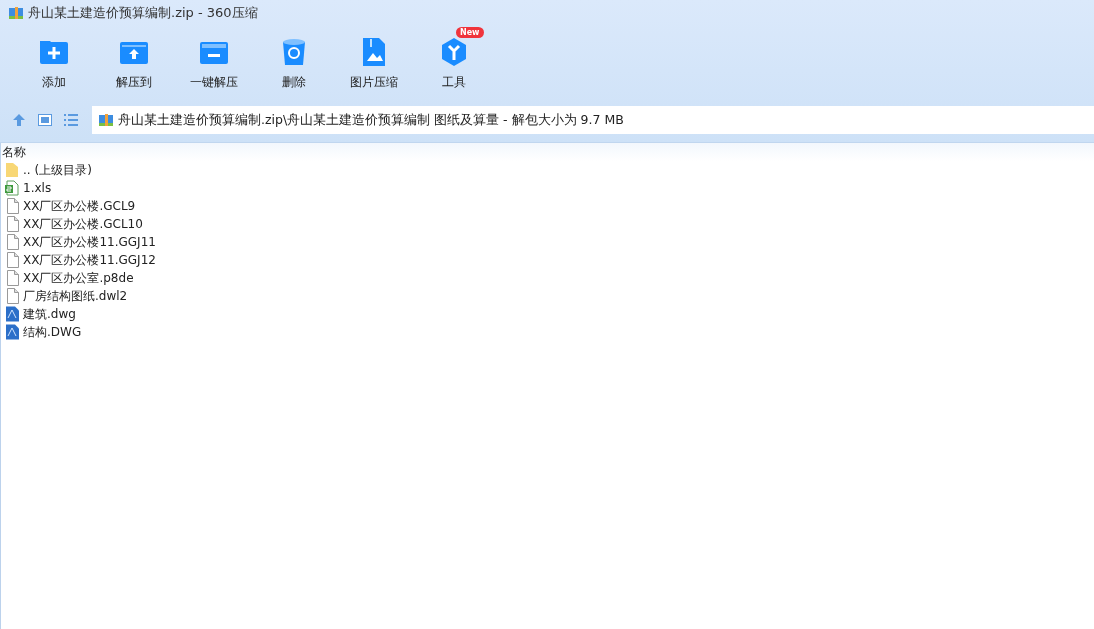  What do you see at coordinates (52, 332) in the screenshot?
I see `file-name: 结构.DWG` at bounding box center [52, 332].